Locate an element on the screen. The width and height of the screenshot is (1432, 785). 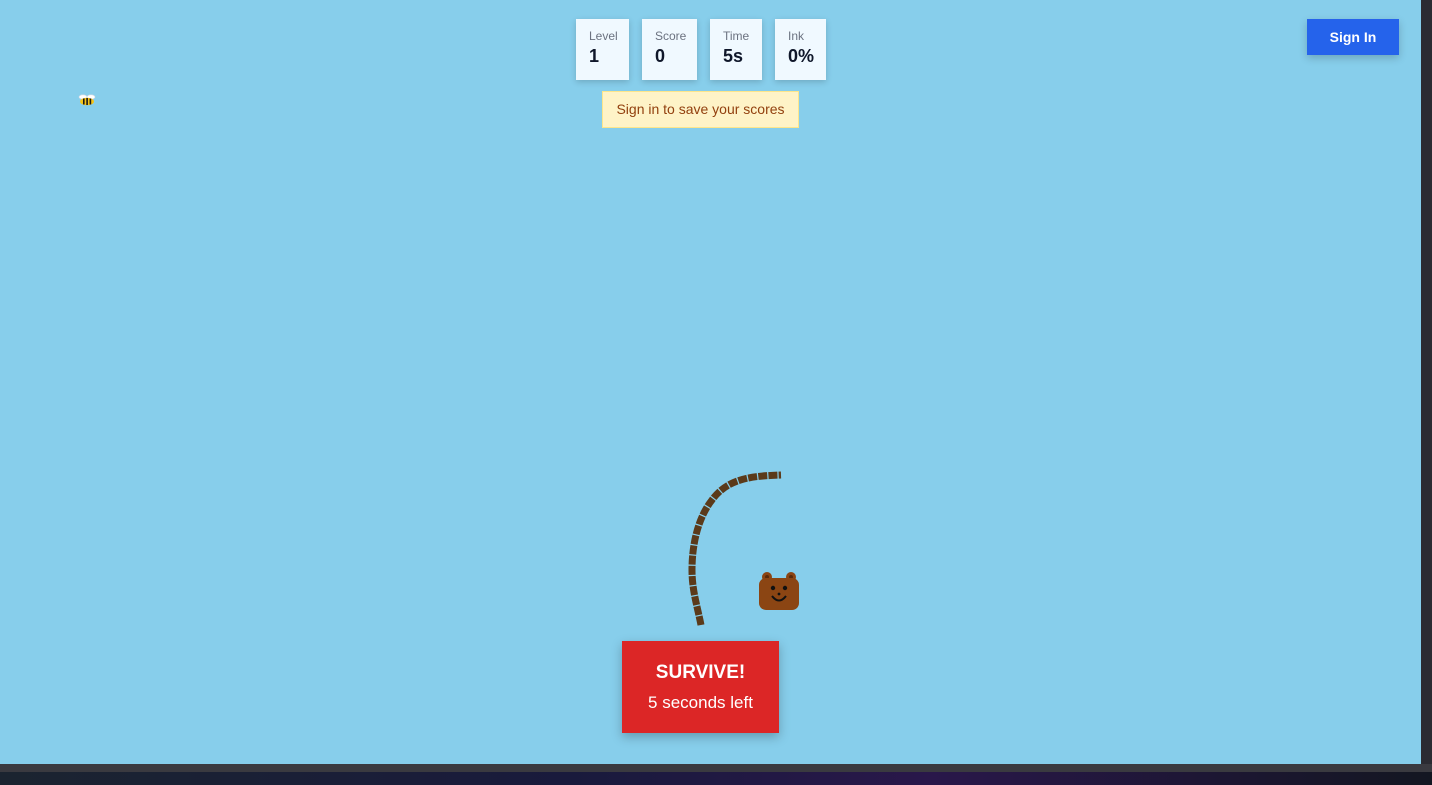
ink-label: Ink is located at coordinates (796, 36).